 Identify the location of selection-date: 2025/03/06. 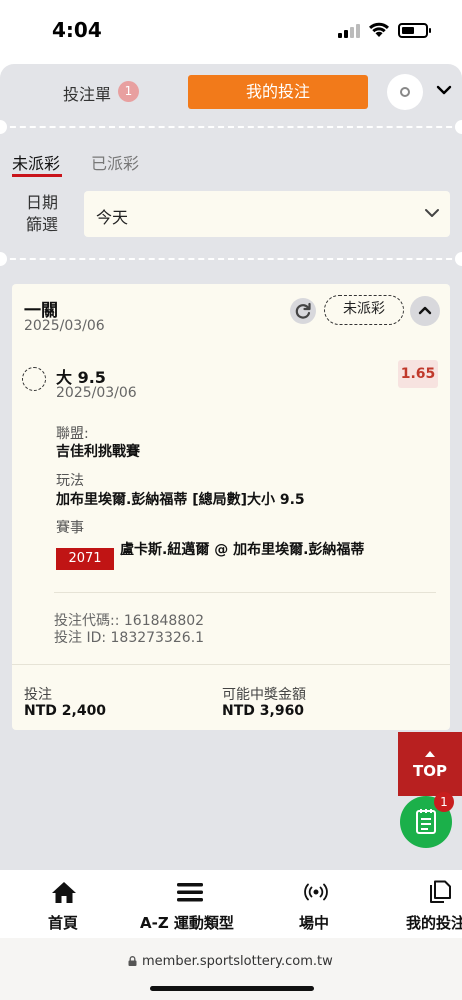
(96, 393).